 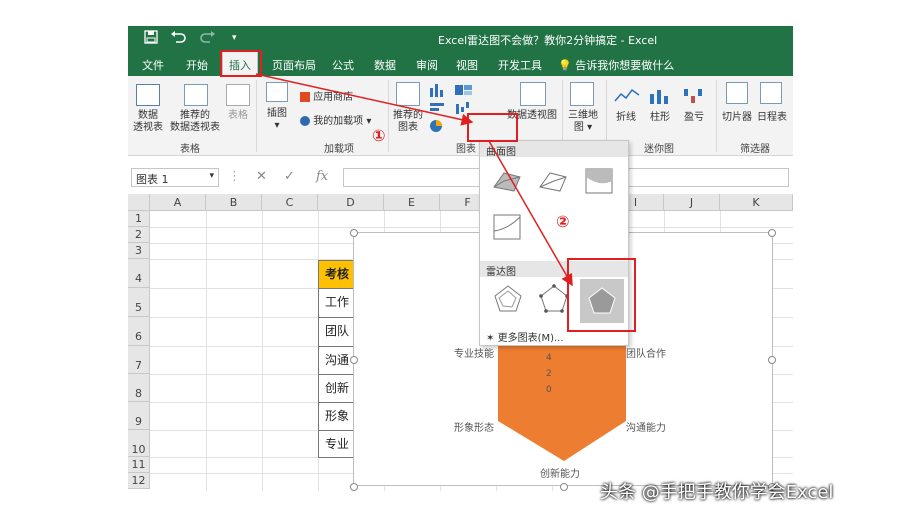 What do you see at coordinates (338, 303) in the screenshot?
I see `data-cell: 工作` at bounding box center [338, 303].